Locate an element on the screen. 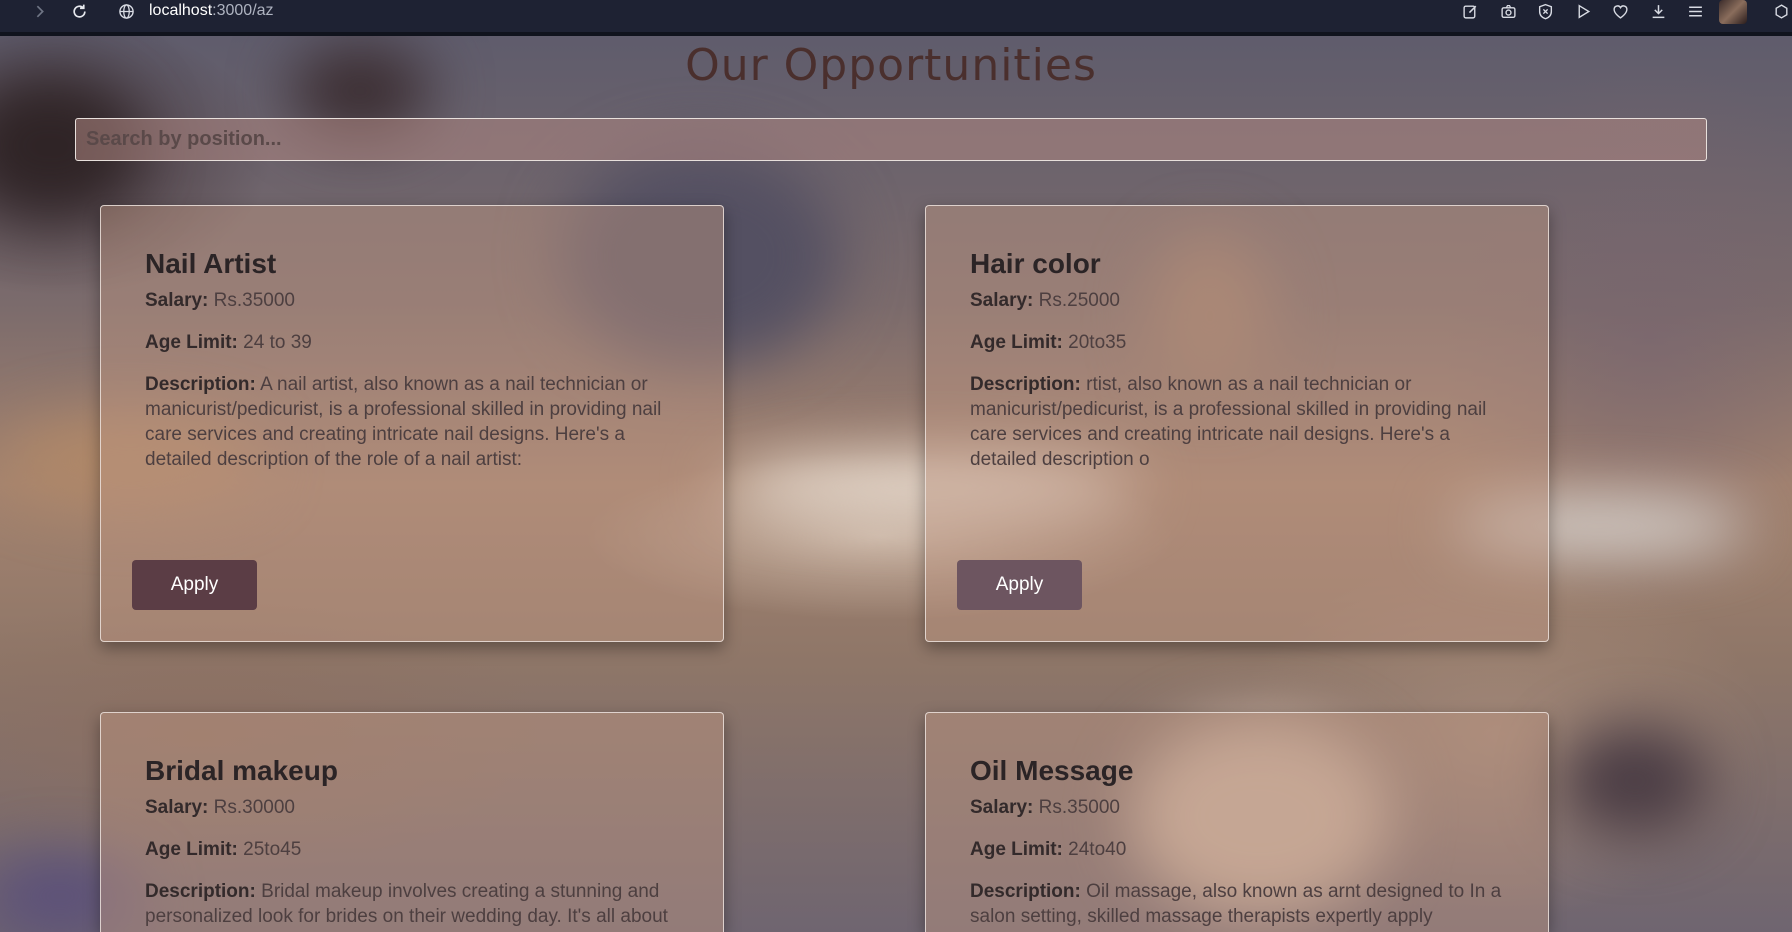  job-age-limit: Age Limit: 24 to 39 is located at coordinates (412, 342).